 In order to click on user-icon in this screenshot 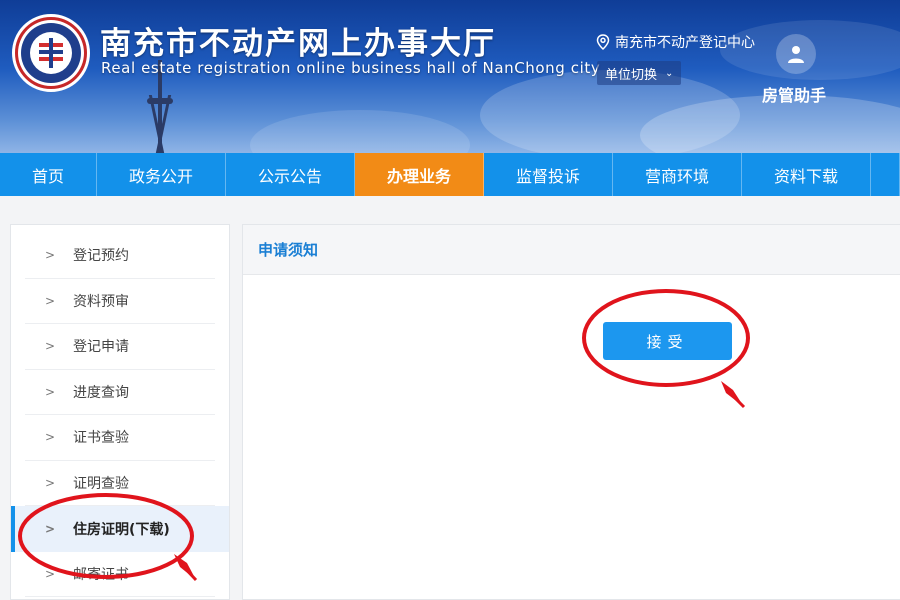, I will do `click(796, 54)`.